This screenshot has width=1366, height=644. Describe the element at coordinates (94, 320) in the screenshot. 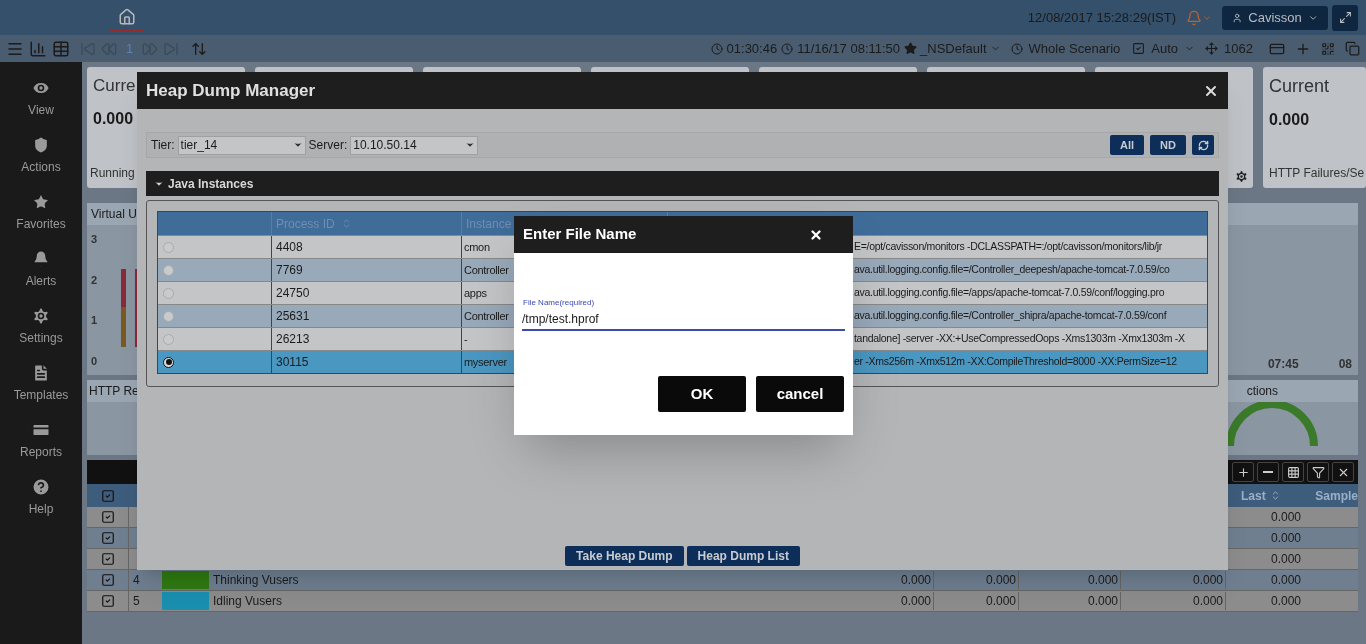

I see `axis-tick: 1` at that location.